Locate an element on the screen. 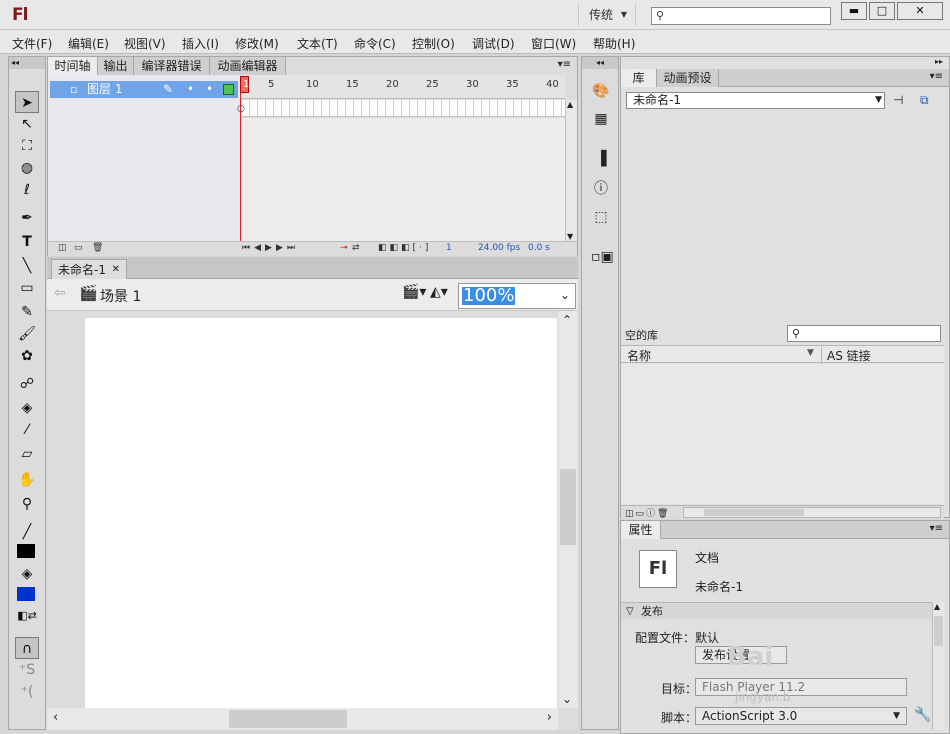 Image resolution: width=950 pixels, height=734 pixels. minimize-button: ▬ is located at coordinates (854, 11).